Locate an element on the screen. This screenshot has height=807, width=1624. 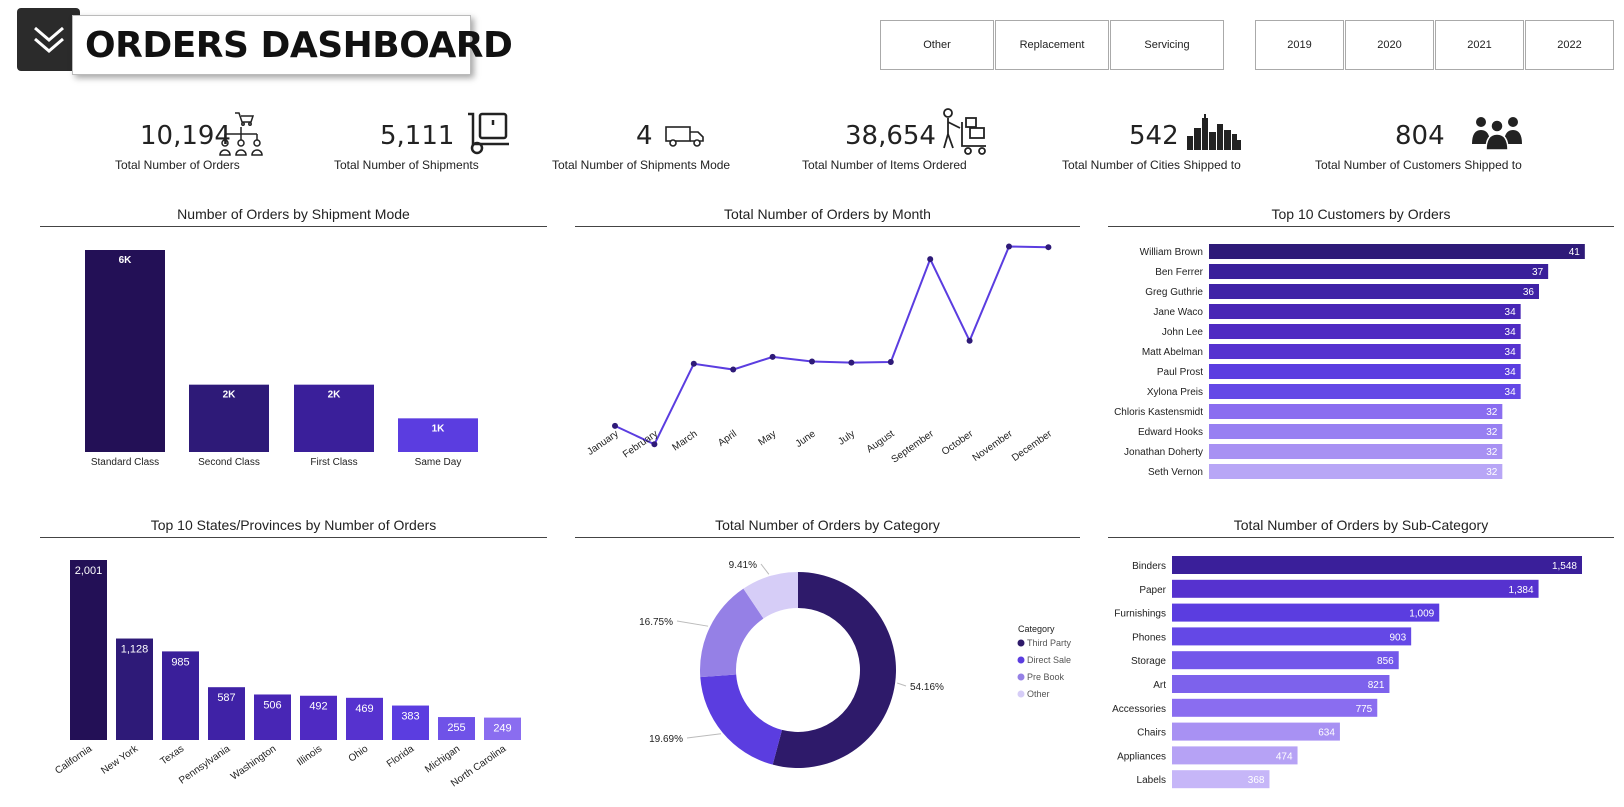
city-skyline-icon is located at coordinates (1214, 132).